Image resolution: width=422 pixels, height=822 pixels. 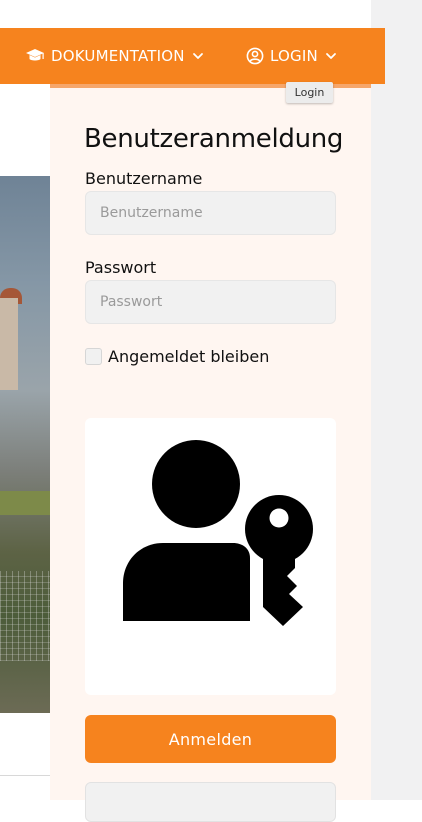 What do you see at coordinates (93, 356) in the screenshot?
I see `remember-me-checkbox` at bounding box center [93, 356].